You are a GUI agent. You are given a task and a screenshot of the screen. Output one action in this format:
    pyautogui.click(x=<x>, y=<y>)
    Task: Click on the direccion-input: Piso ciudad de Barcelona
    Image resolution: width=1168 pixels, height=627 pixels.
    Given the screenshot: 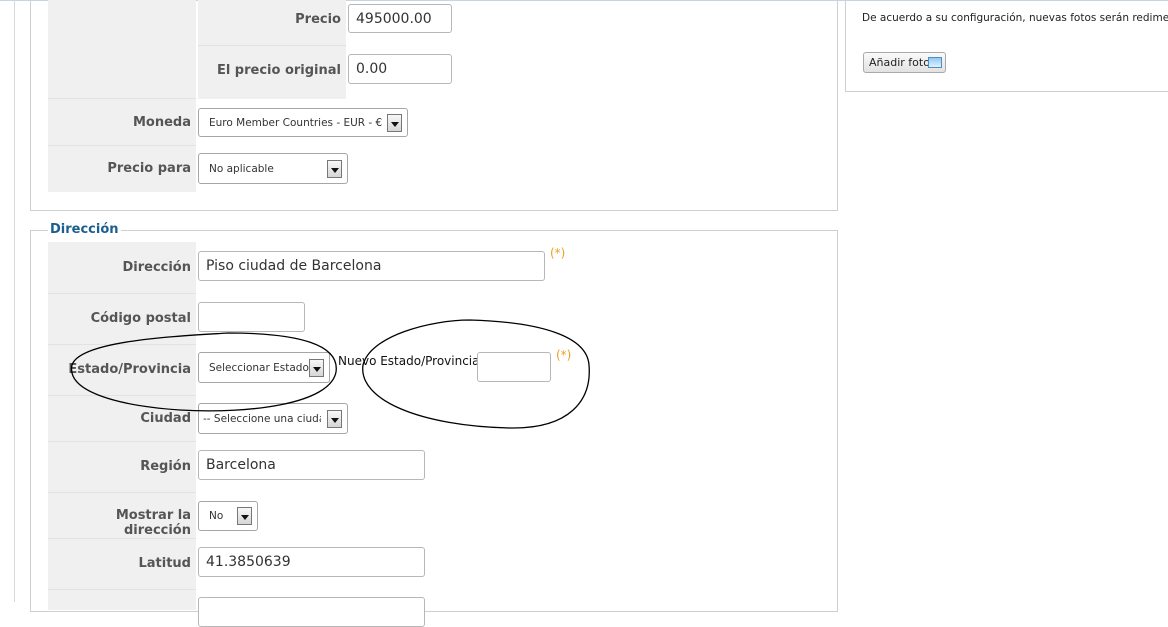 What is the action you would take?
    pyautogui.click(x=371, y=266)
    